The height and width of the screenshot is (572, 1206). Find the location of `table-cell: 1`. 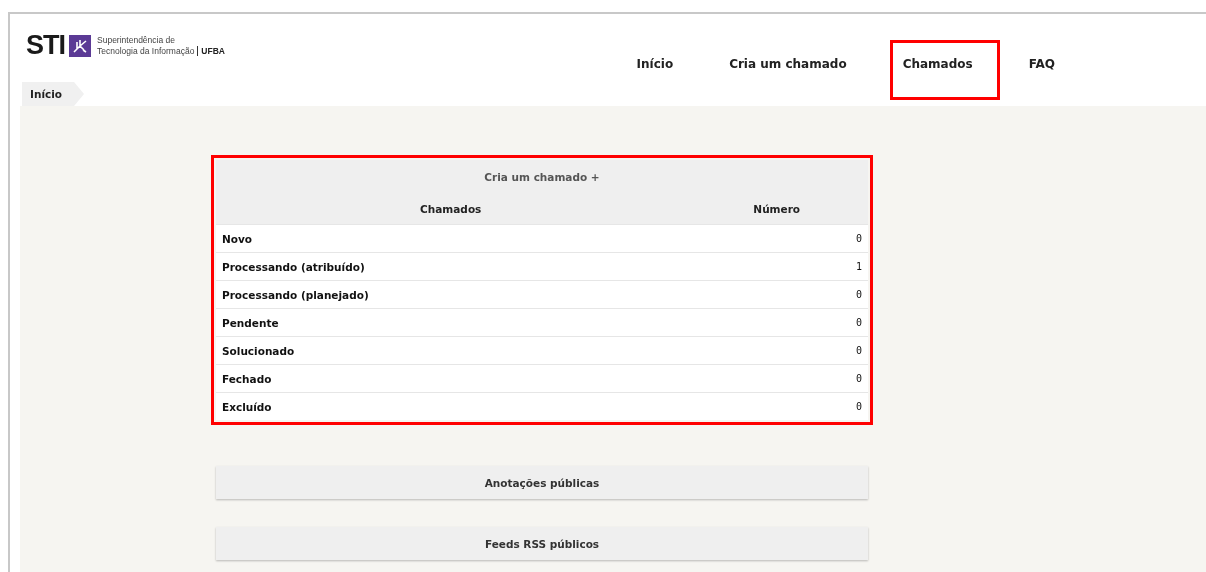

table-cell: 1 is located at coordinates (776, 266).